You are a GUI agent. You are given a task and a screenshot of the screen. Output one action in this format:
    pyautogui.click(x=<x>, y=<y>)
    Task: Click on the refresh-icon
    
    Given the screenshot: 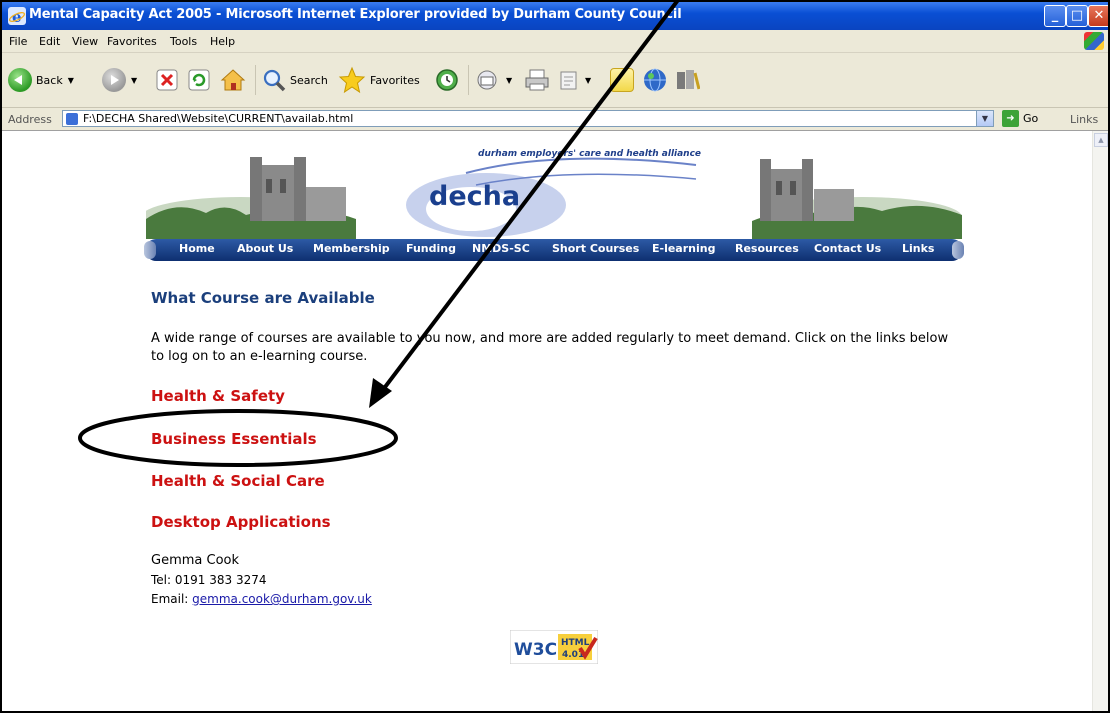 What is the action you would take?
    pyautogui.click(x=199, y=80)
    